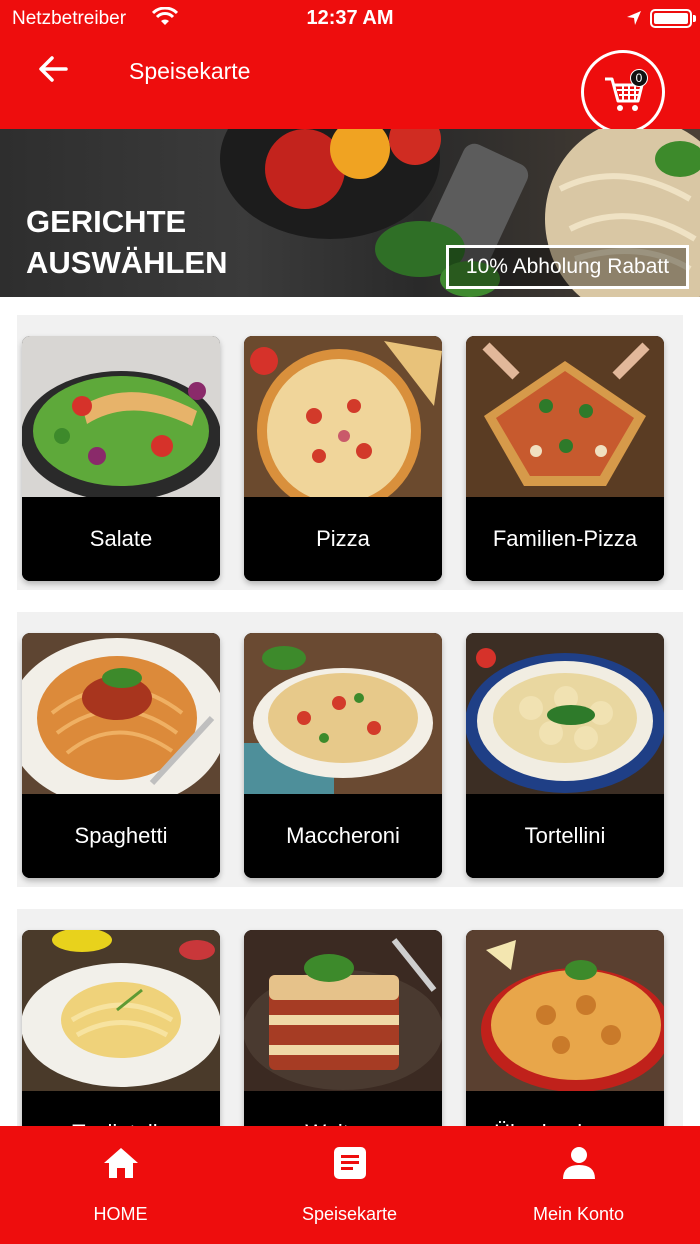 This screenshot has width=700, height=1244. What do you see at coordinates (343, 1108) in the screenshot?
I see `category-label: Weitere` at bounding box center [343, 1108].